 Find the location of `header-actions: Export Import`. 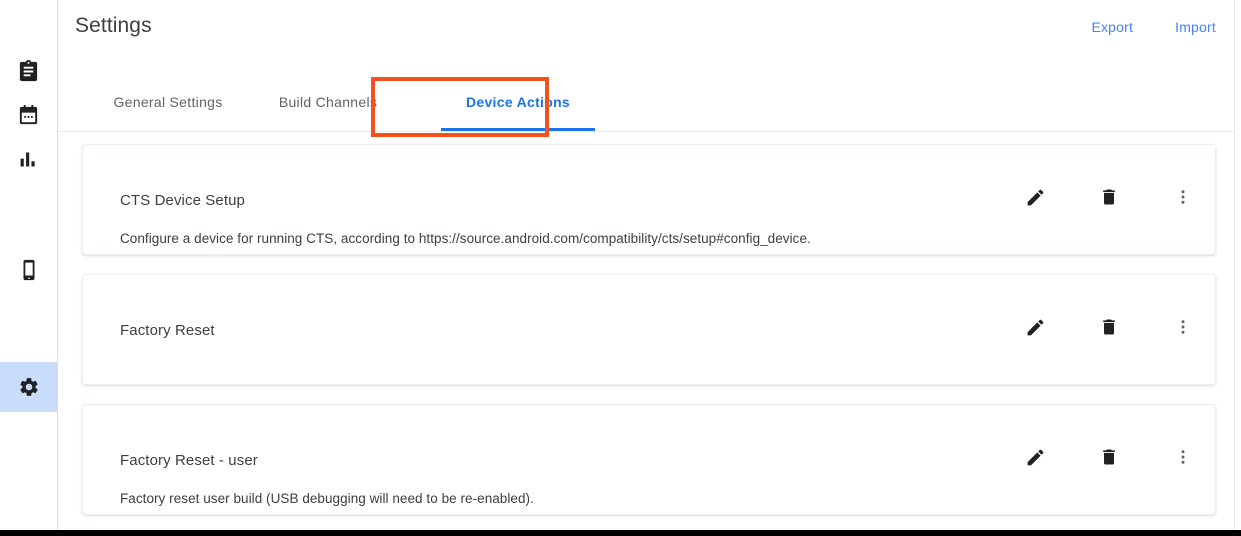

header-actions: Export Import is located at coordinates (1153, 27).